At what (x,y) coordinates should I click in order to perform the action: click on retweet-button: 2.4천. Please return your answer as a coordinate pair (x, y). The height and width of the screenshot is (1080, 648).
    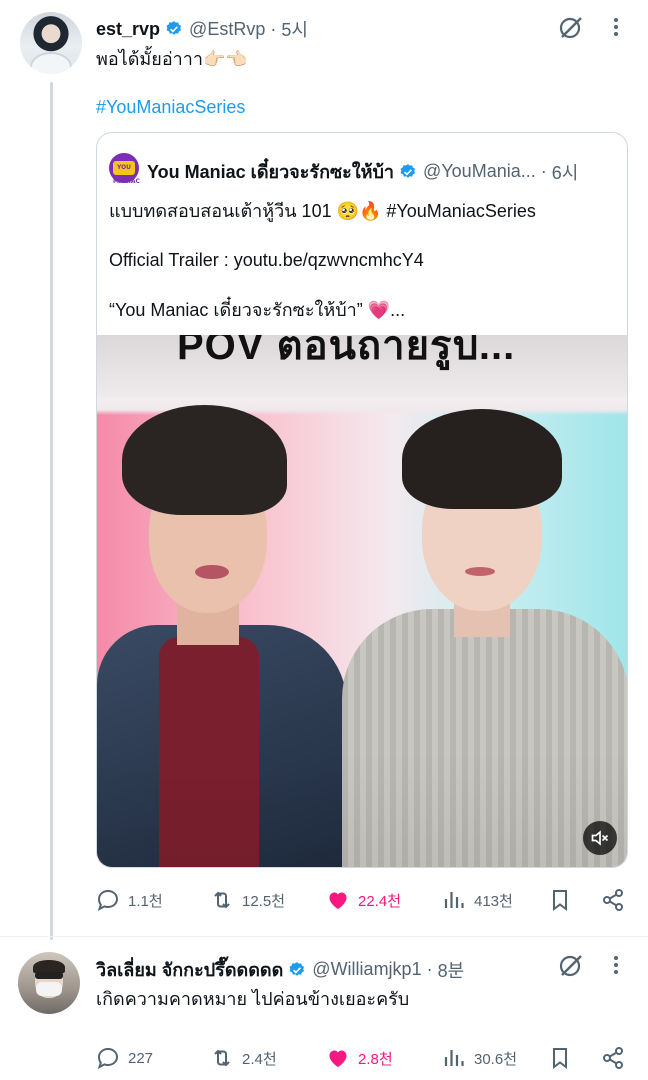
    Looking at the image, I should click on (243, 1058).